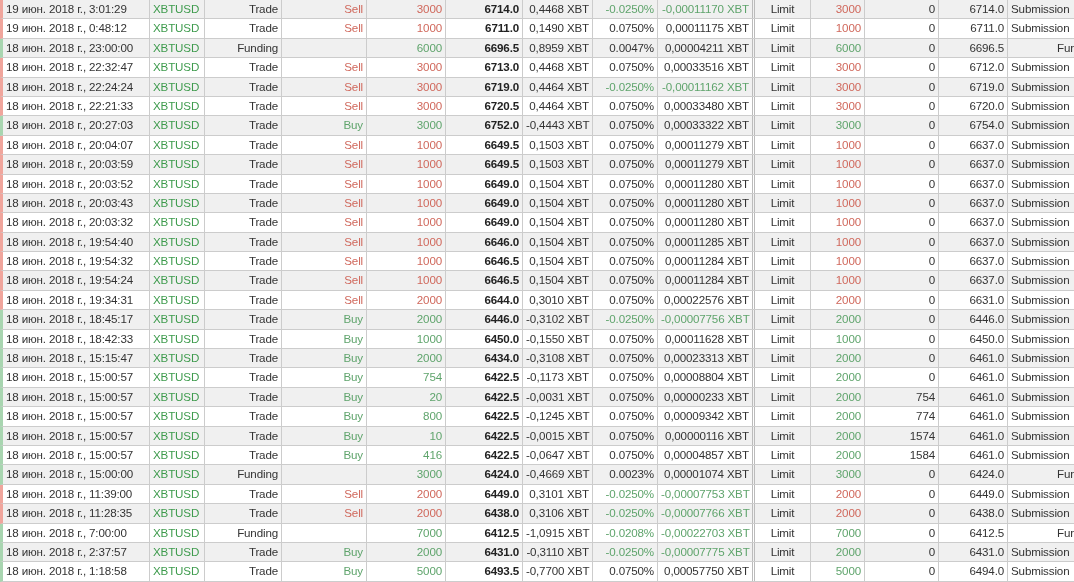  Describe the element at coordinates (973, 183) in the screenshot. I see `table-cell: 6637.0` at that location.